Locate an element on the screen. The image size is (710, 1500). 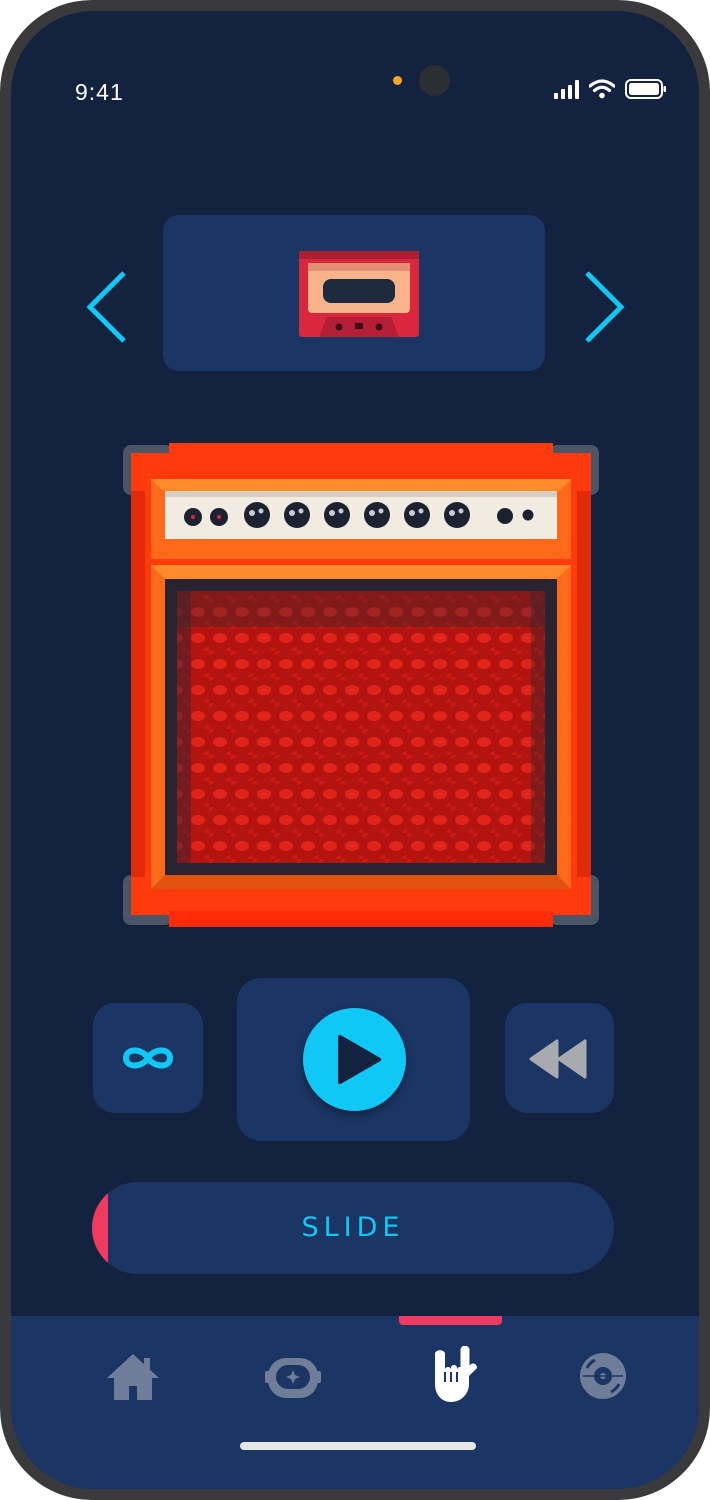
play-icon is located at coordinates (359, 1059).